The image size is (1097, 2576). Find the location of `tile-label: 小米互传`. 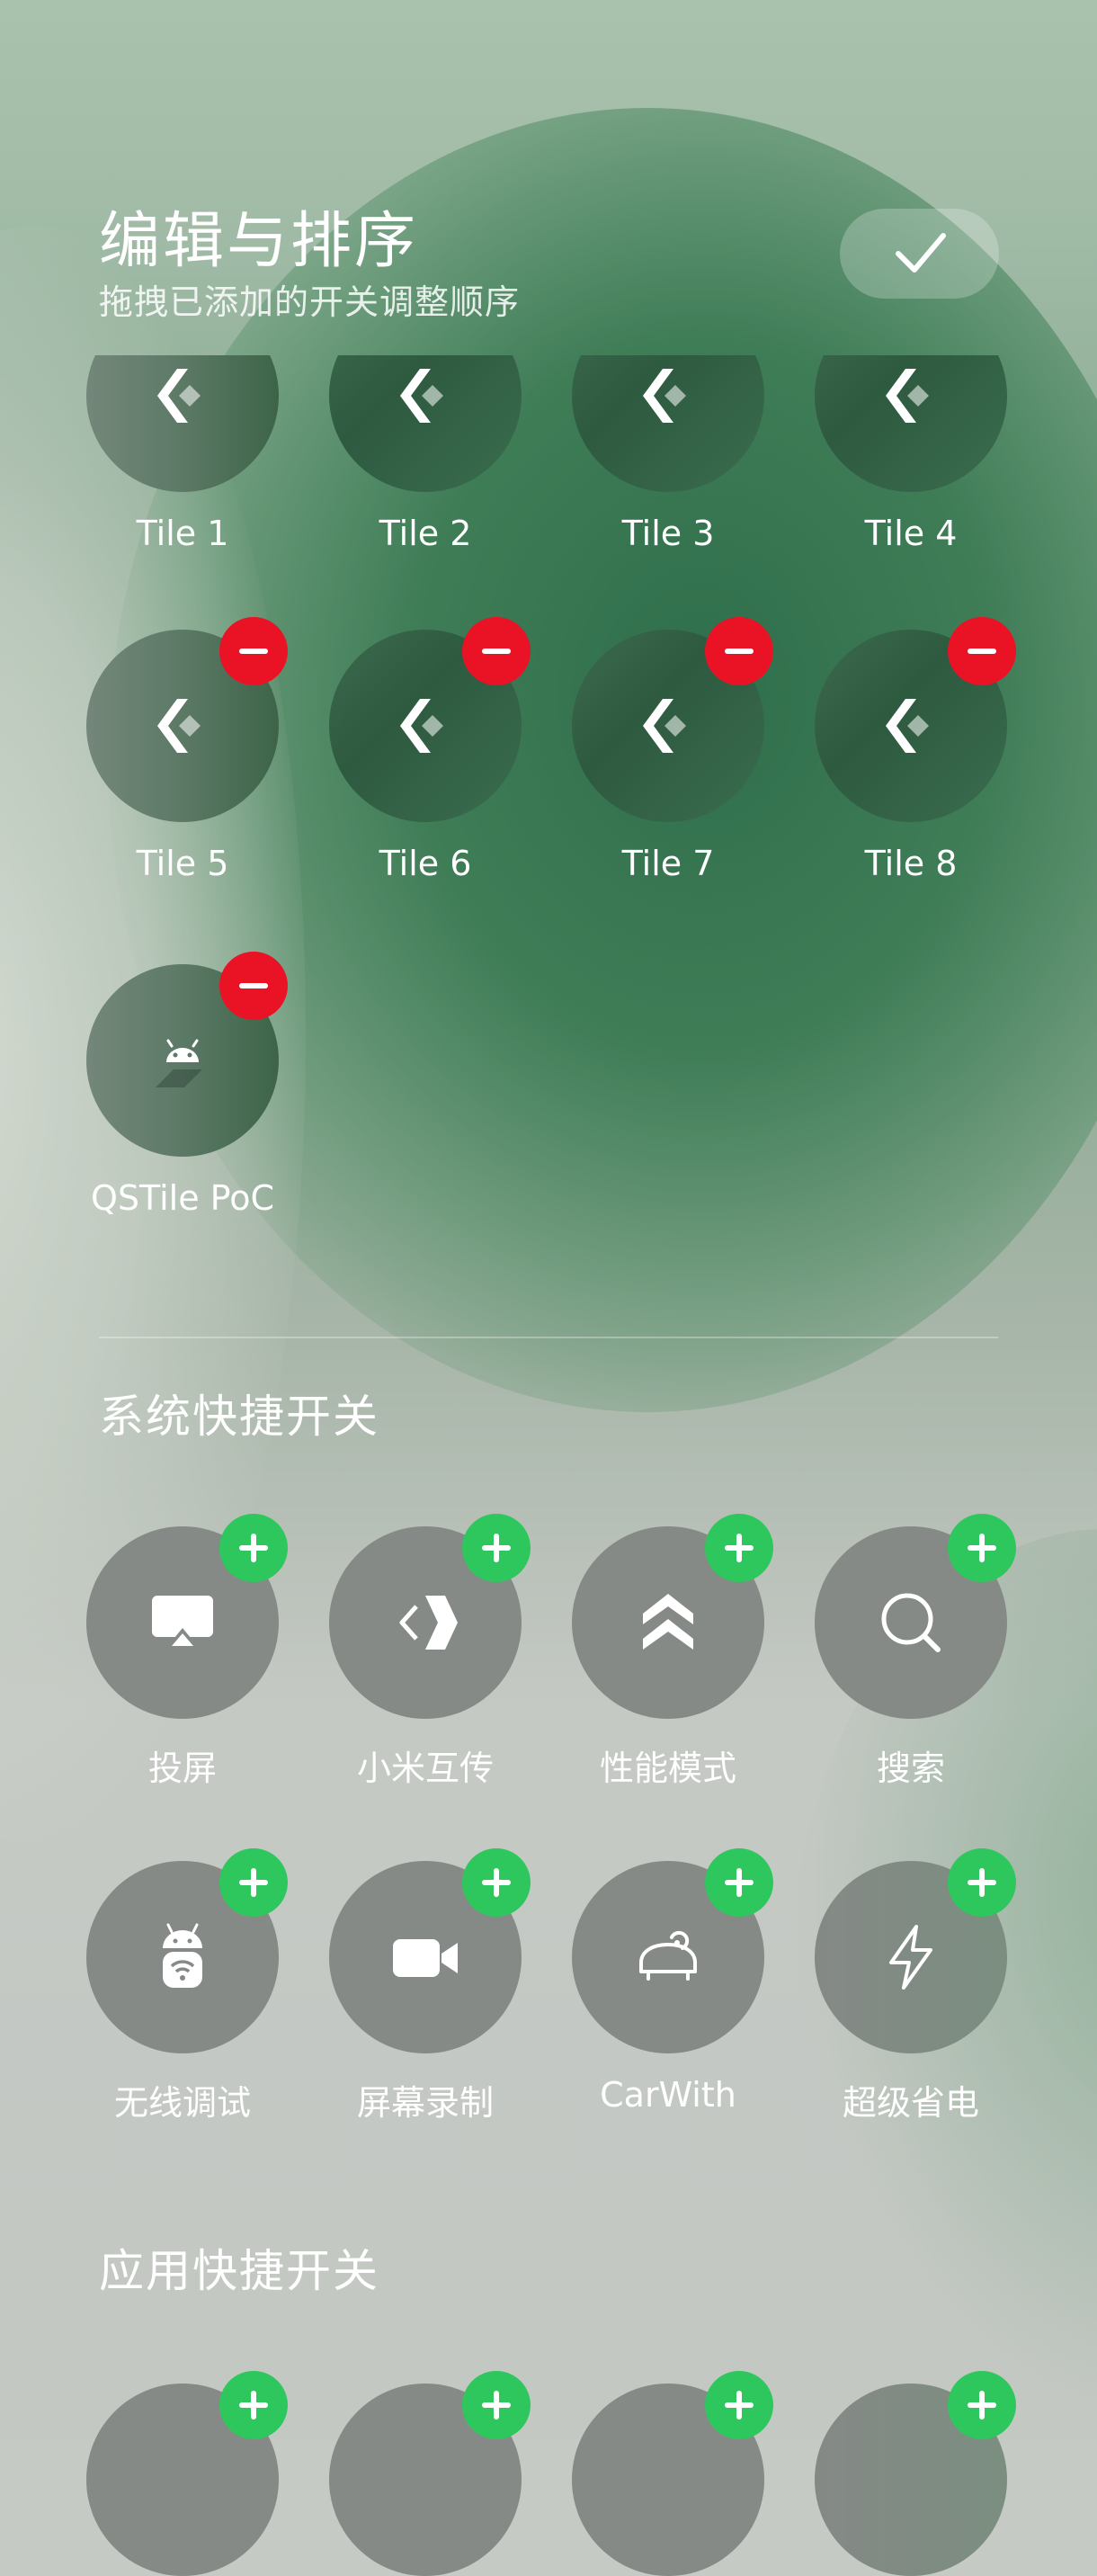

tile-label: 小米互传 is located at coordinates (425, 1768).